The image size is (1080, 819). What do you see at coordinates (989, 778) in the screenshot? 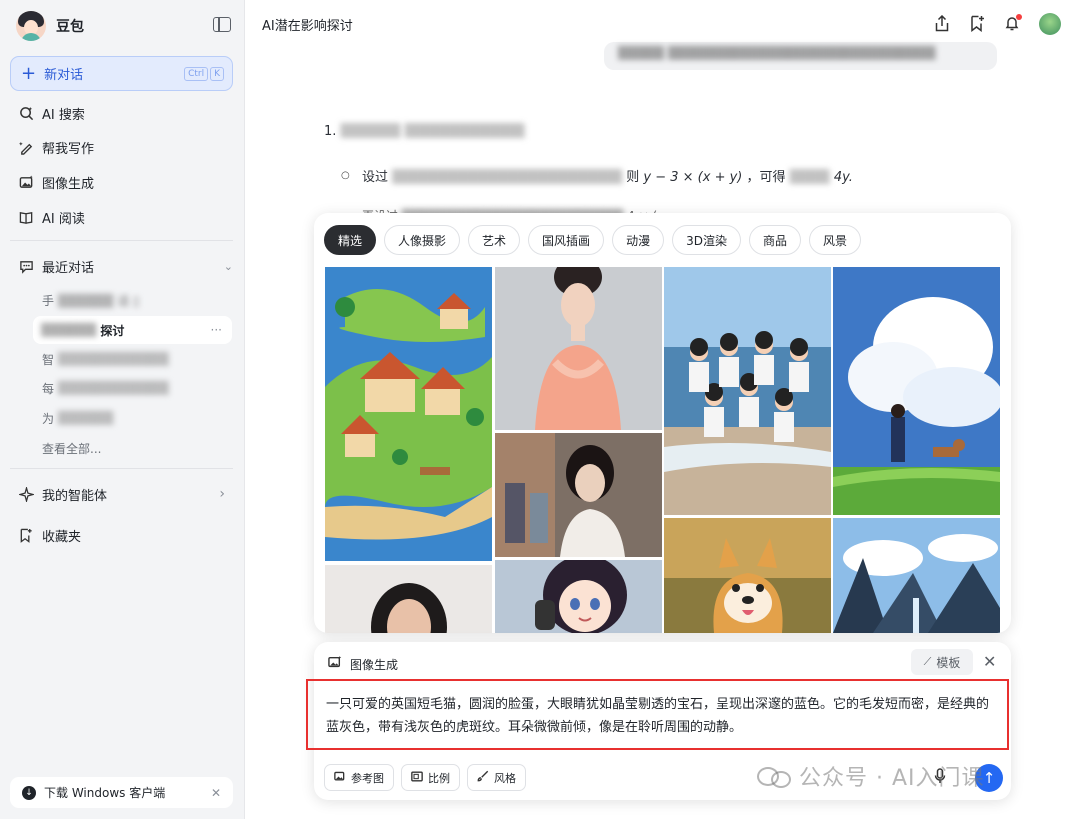
I see `arrow-up-icon: ↑` at bounding box center [989, 778].